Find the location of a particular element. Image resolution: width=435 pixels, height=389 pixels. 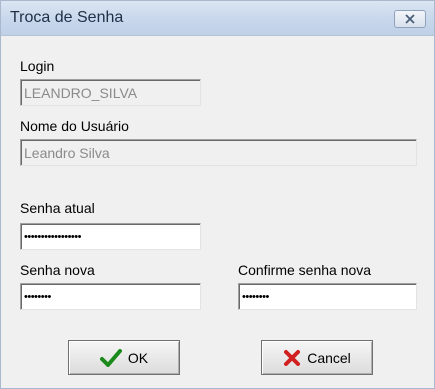

close-icon is located at coordinates (410, 19).